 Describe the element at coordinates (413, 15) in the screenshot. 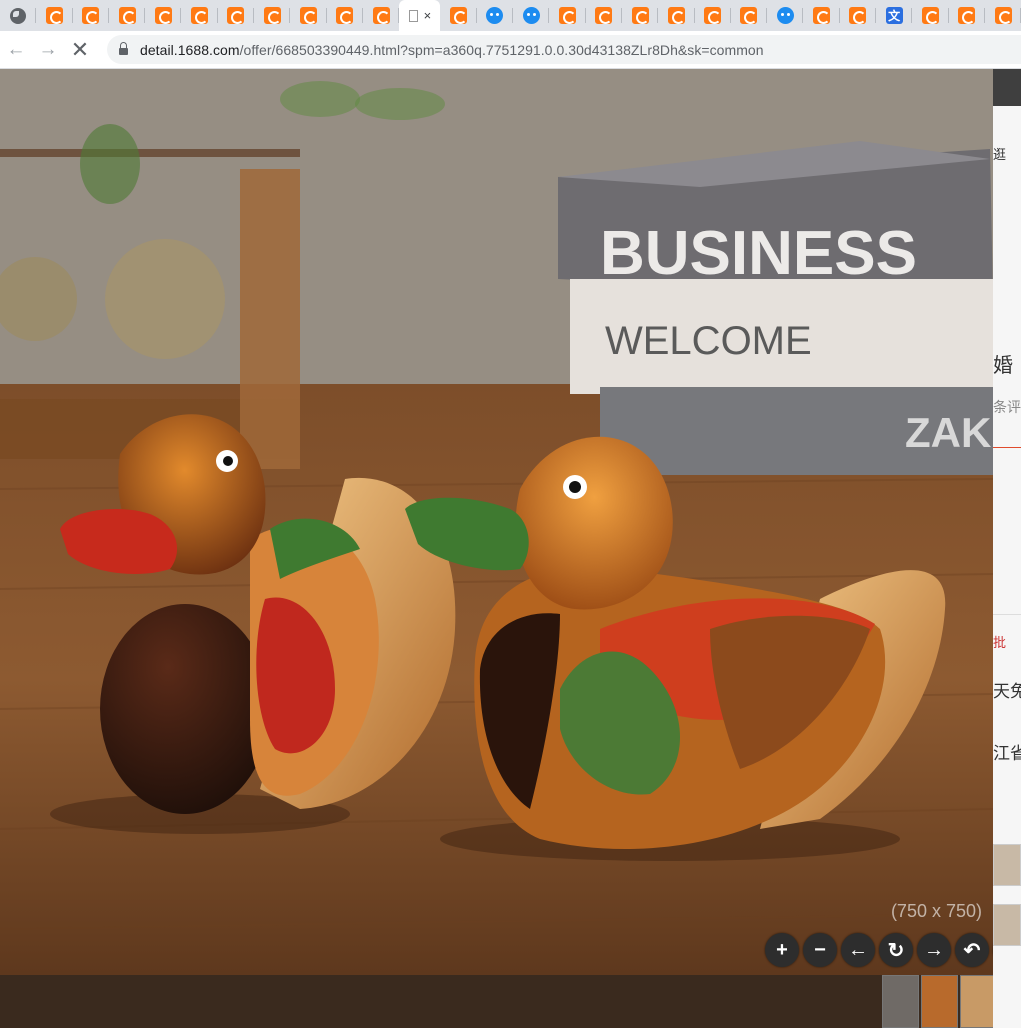

I see `loading-favicon` at that location.